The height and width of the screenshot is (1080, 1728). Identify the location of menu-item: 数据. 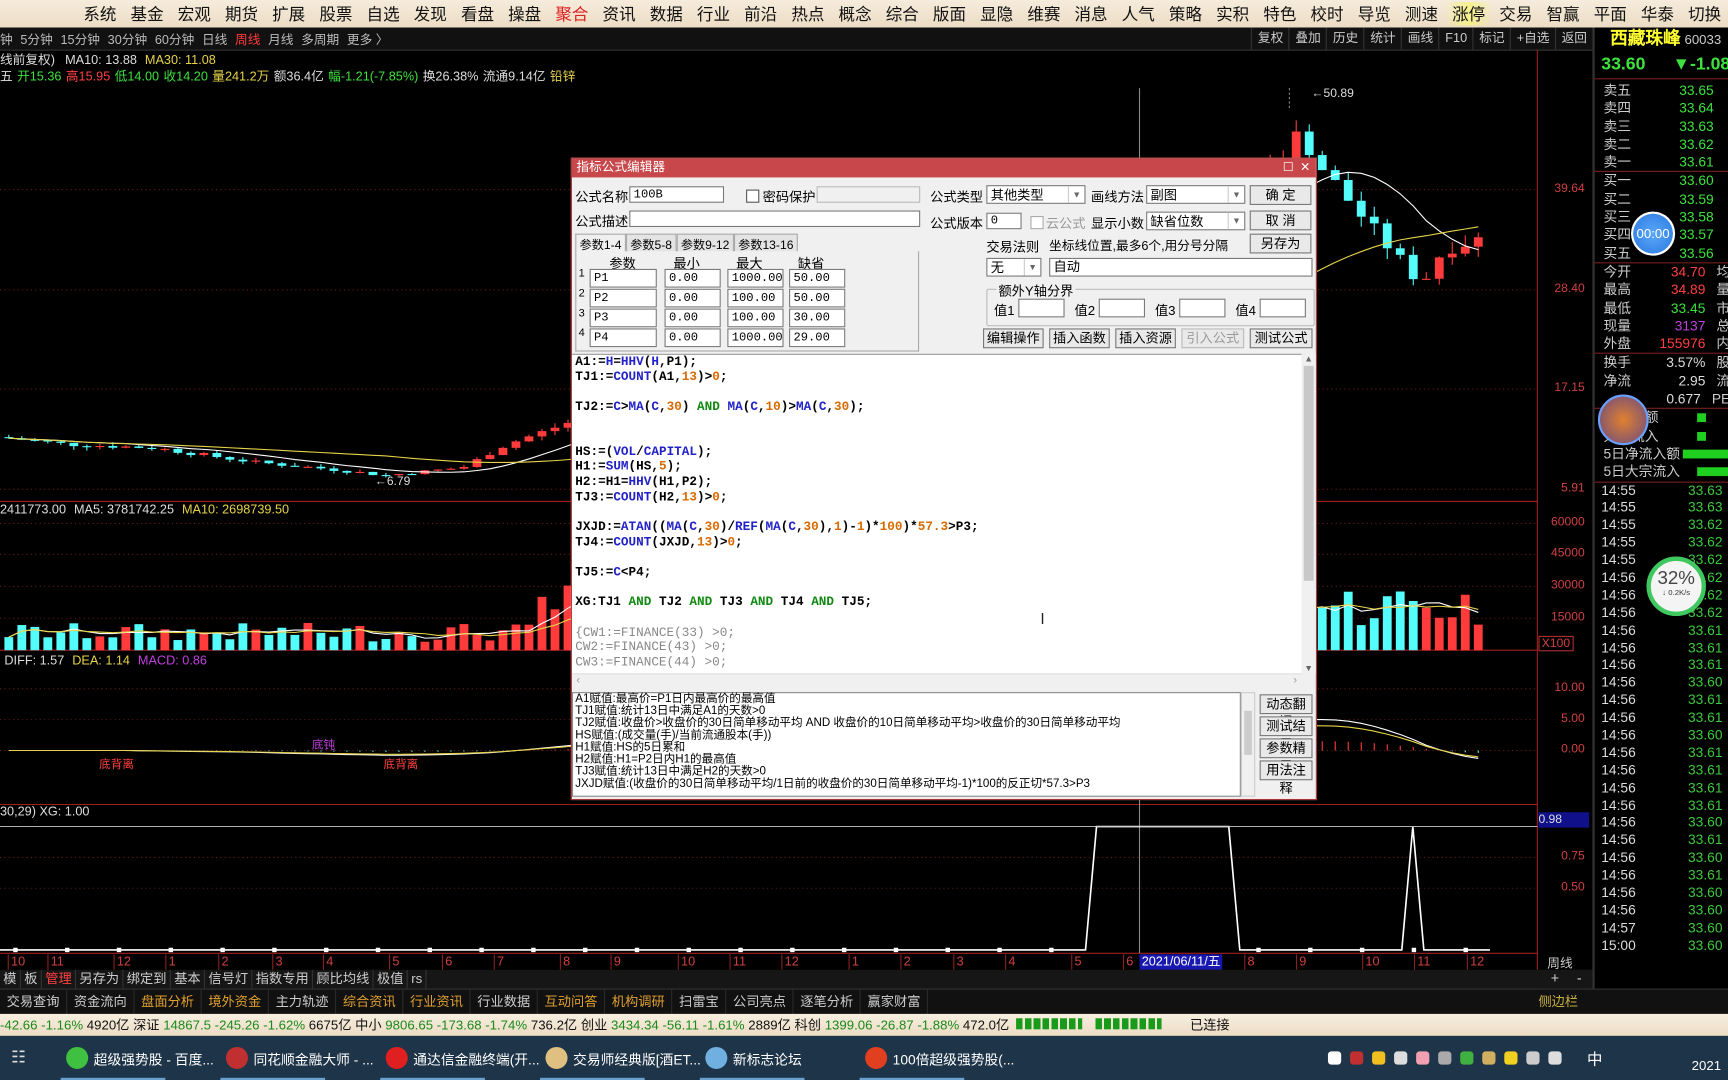
(666, 13).